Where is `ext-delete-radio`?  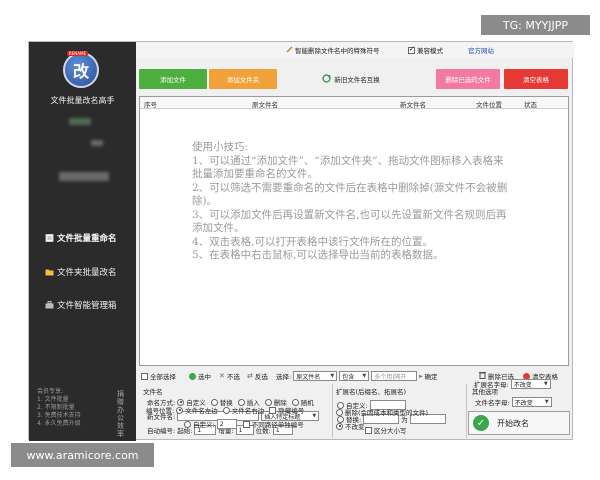 ext-delete-radio is located at coordinates (339, 412).